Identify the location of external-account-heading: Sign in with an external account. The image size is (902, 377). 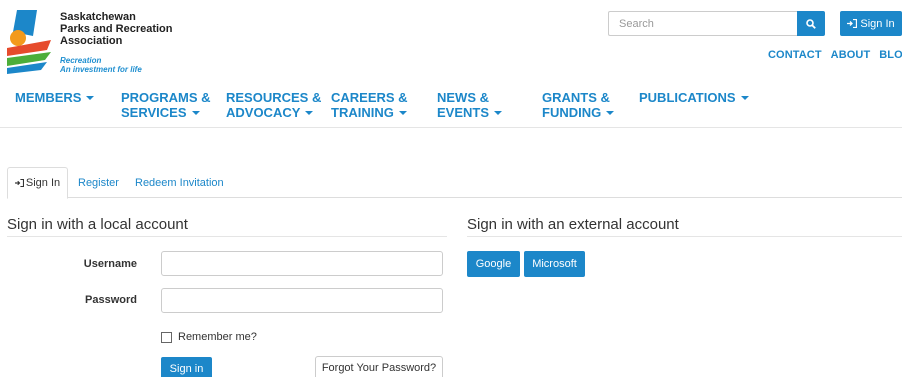
(573, 224).